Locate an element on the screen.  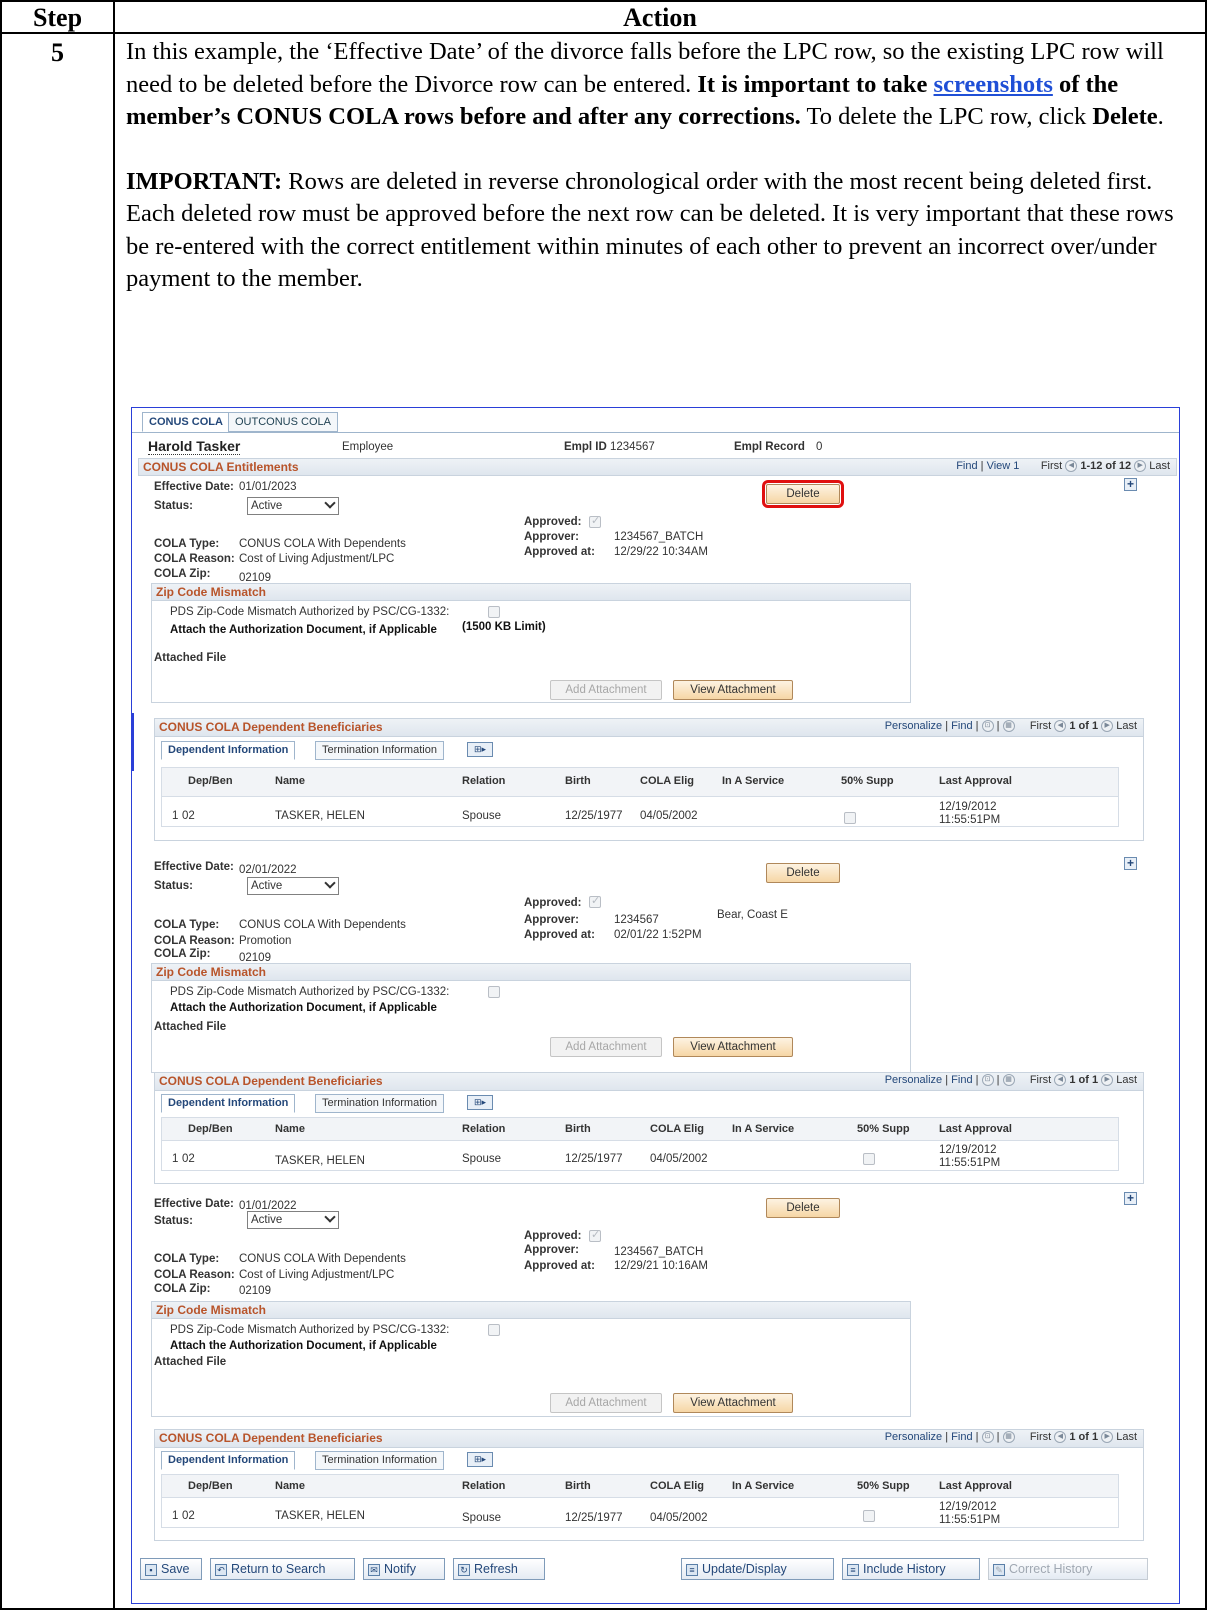
empl-id-value: 1234567 is located at coordinates (632, 447).